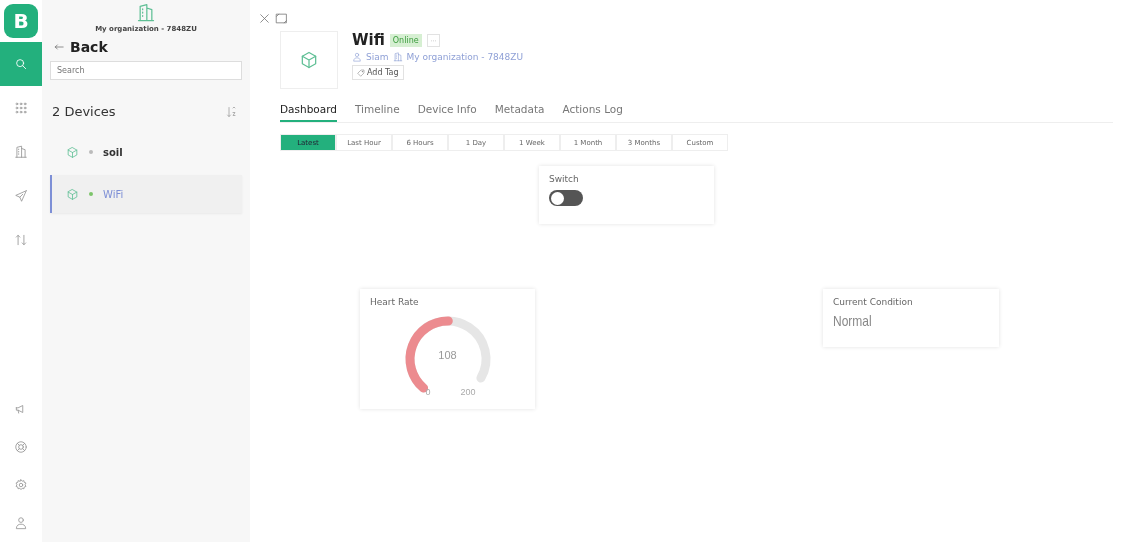 The width and height of the screenshot is (1133, 542). What do you see at coordinates (394, 302) in the screenshot?
I see `widget-title: Heart Rate` at bounding box center [394, 302].